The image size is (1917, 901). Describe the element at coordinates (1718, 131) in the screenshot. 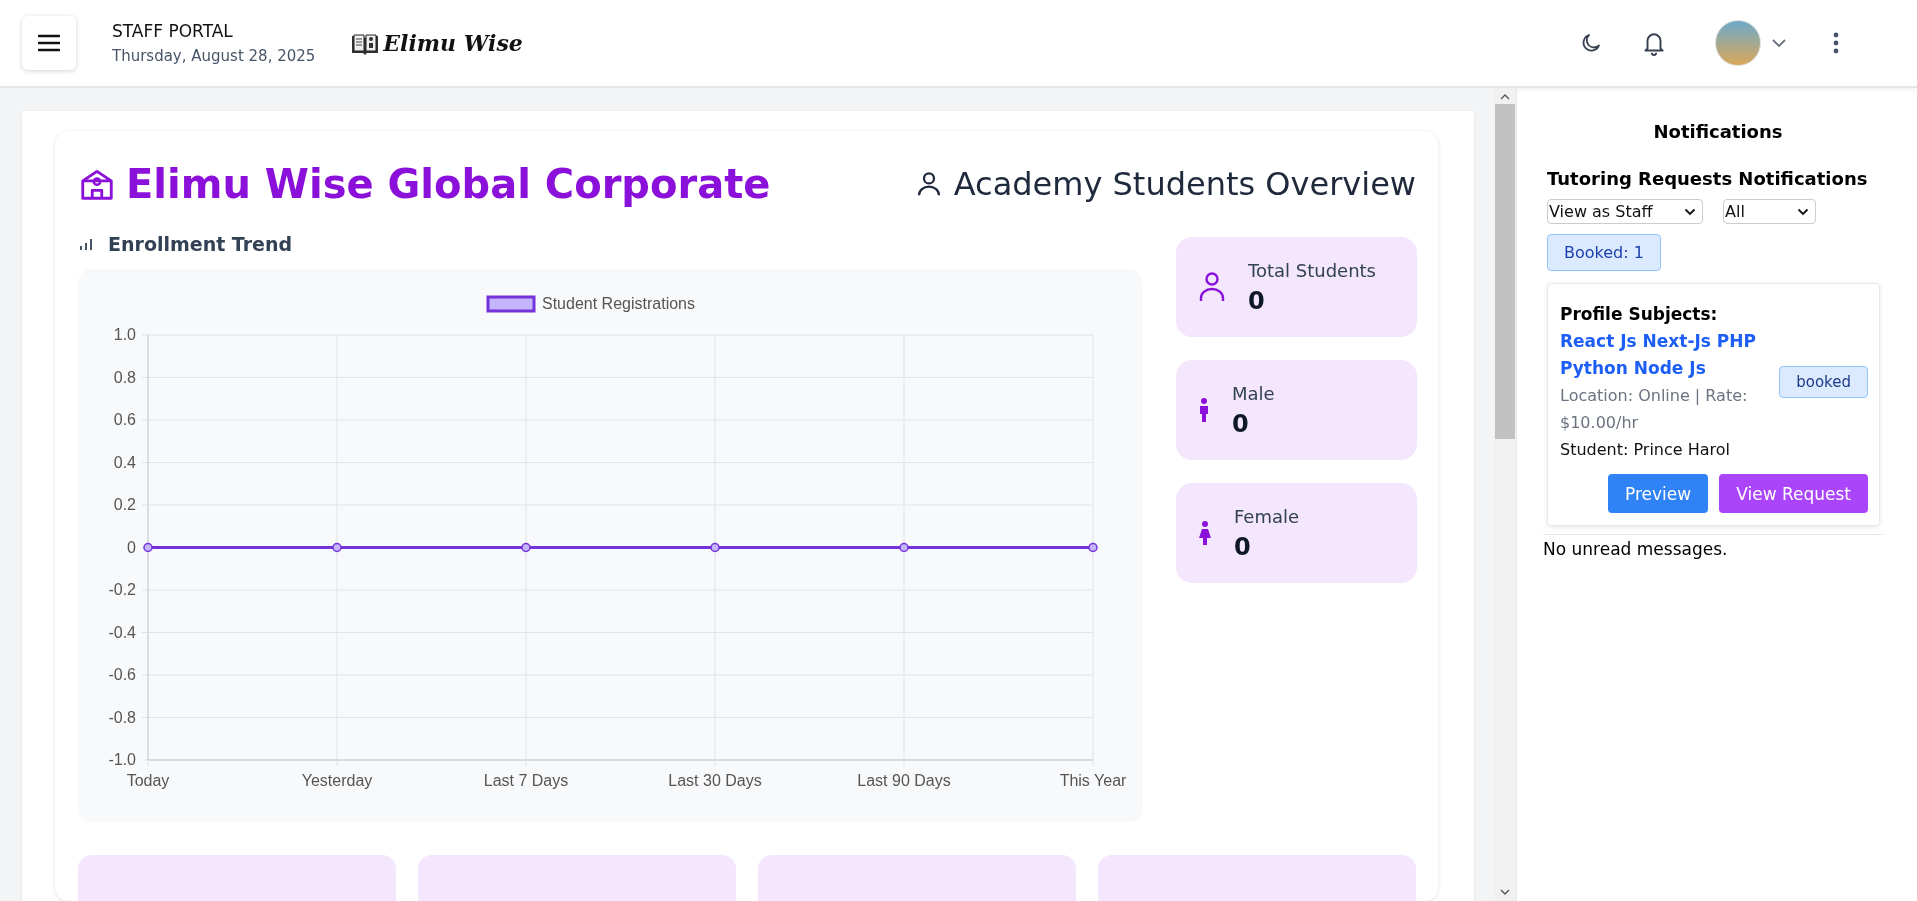

I see `notifications-title: Notifications` at that location.